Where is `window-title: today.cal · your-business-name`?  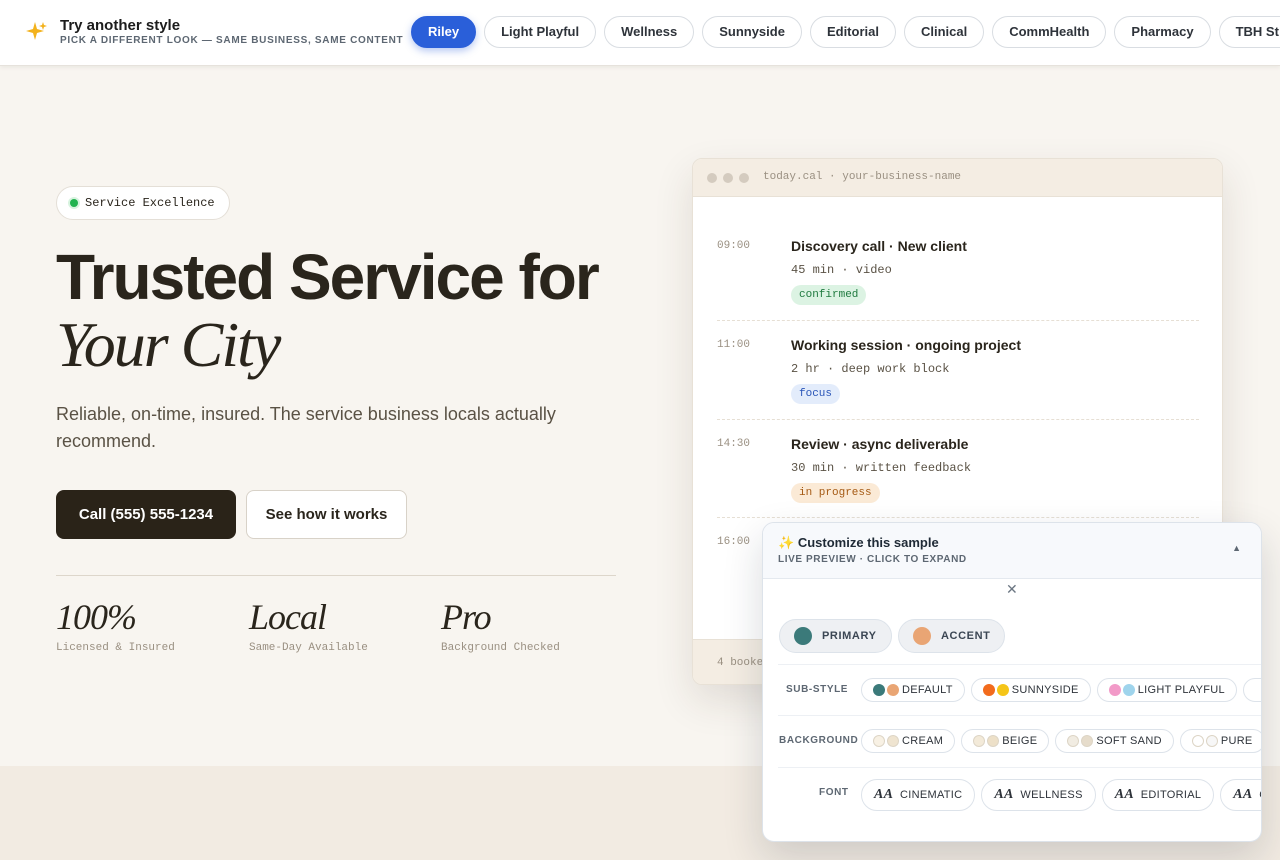 window-title: today.cal · your-business-name is located at coordinates (862, 177).